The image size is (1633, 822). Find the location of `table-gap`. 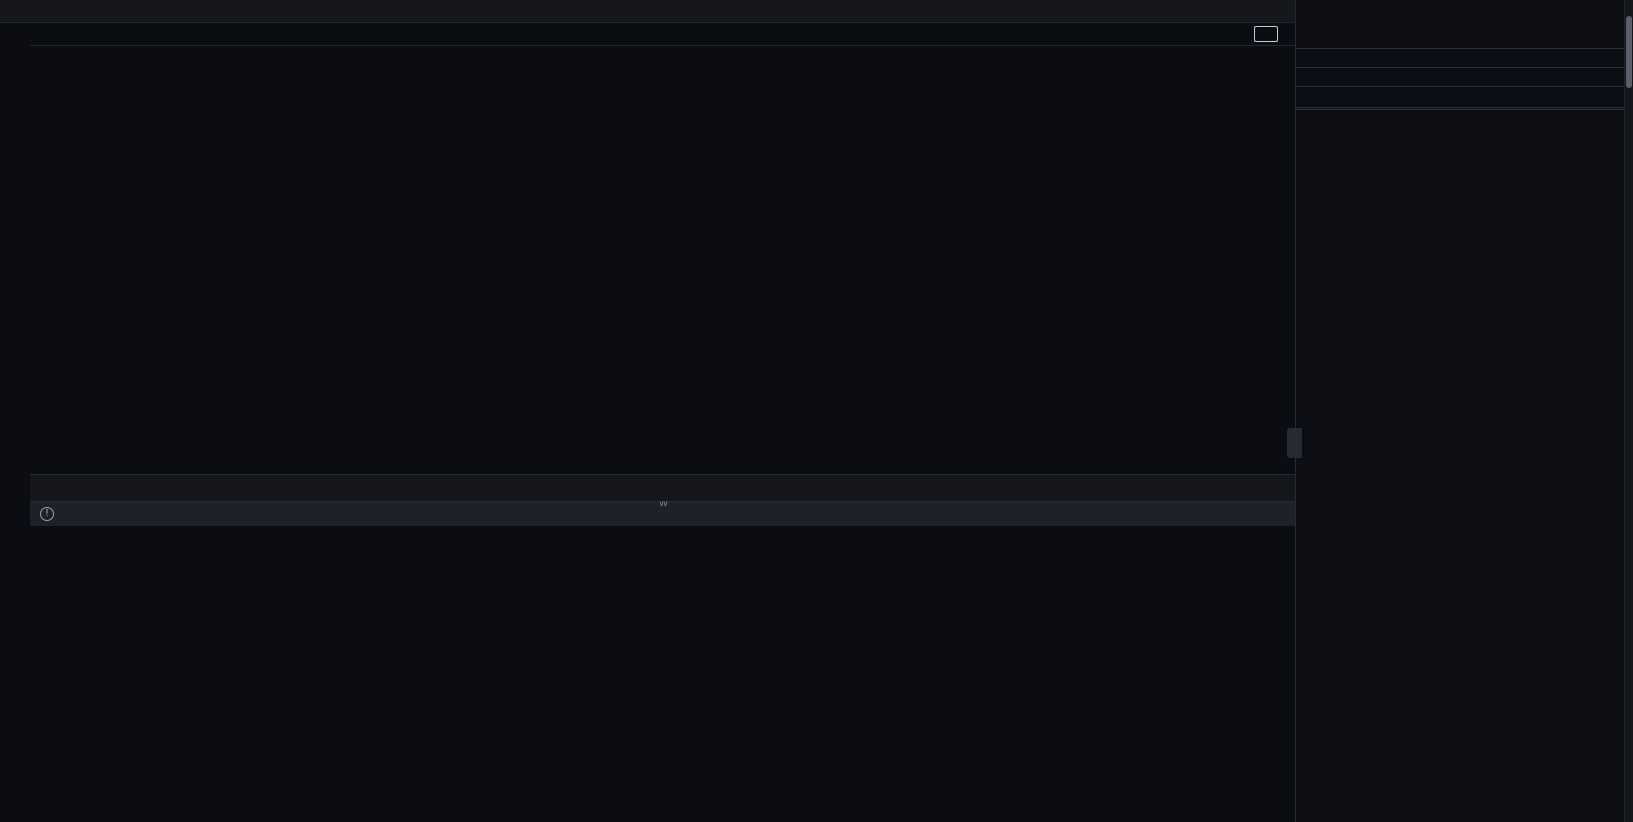

table-gap is located at coordinates (662, 540).